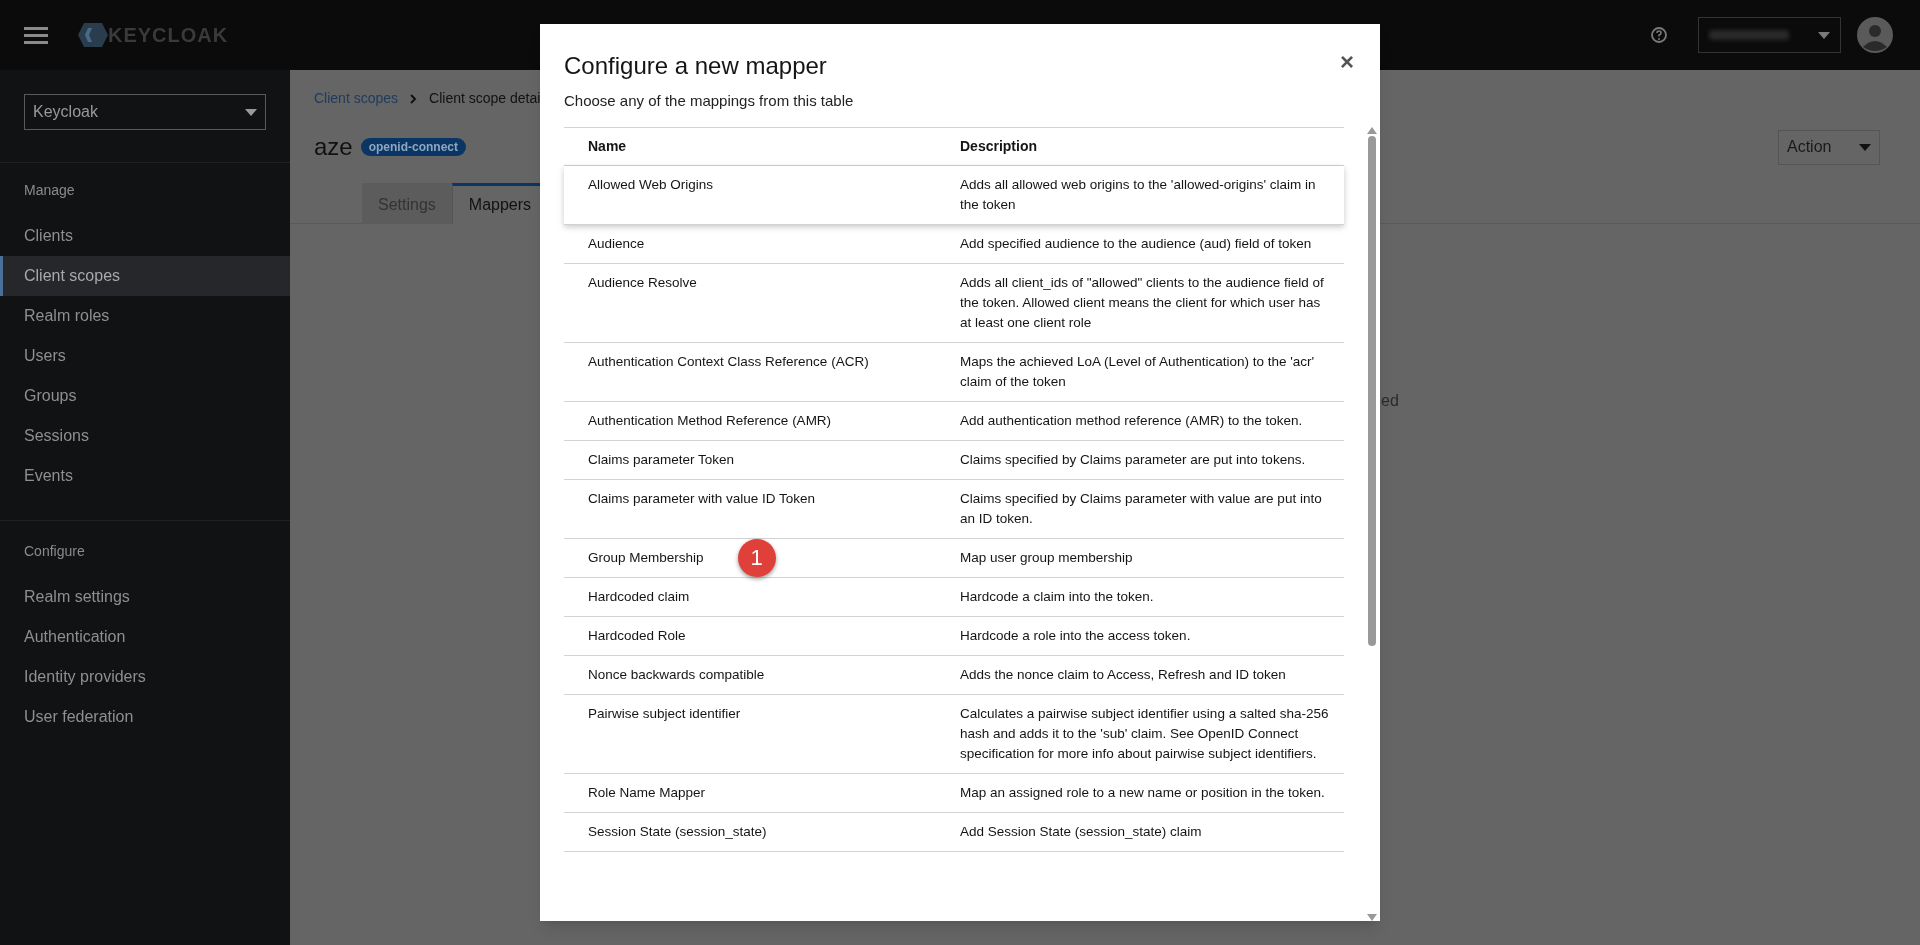 The width and height of the screenshot is (1920, 945). What do you see at coordinates (954, 303) in the screenshot?
I see `mapper-row: Audience Resolve Adds all client_ids of "allowed" clients to the audience field of the token. Allowed client means the client for which user has at least one client role` at bounding box center [954, 303].